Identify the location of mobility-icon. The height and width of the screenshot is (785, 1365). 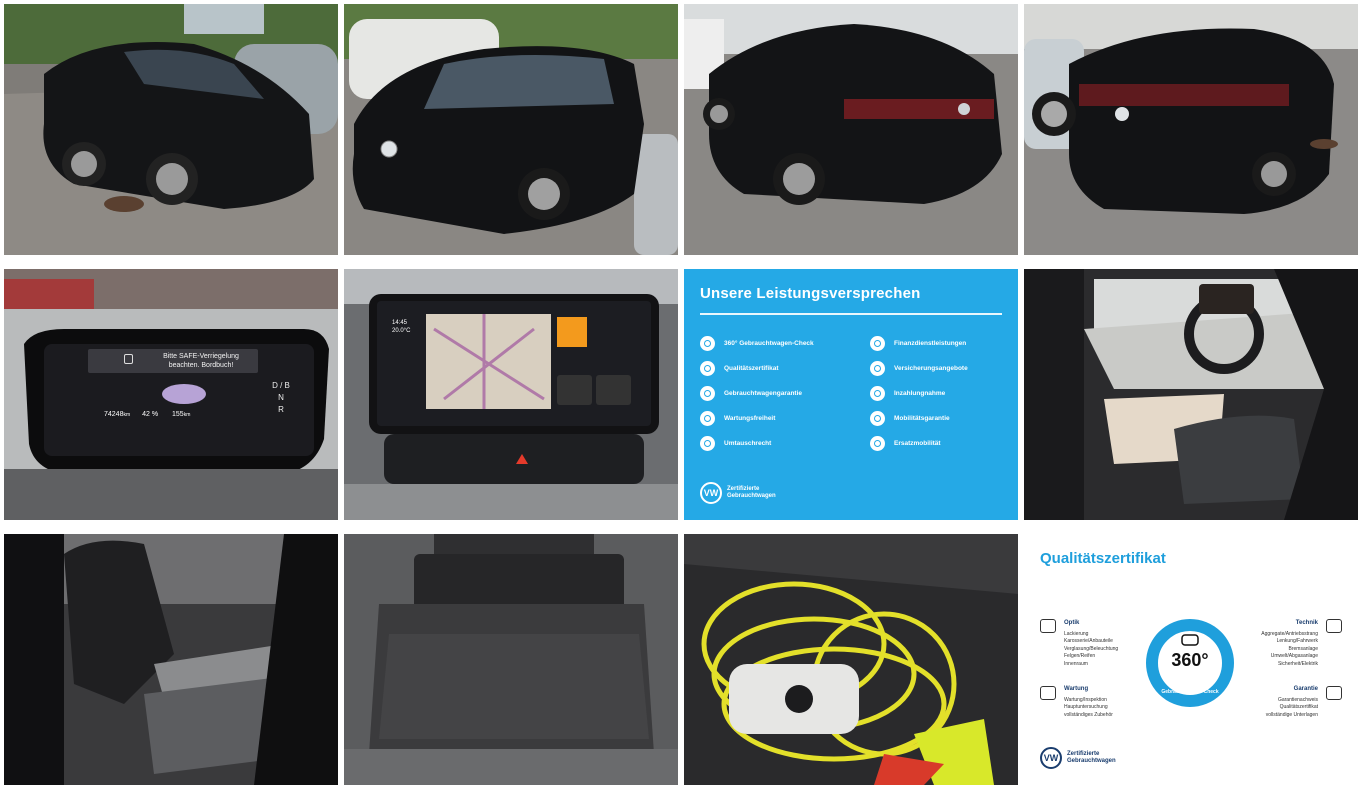
(877, 418).